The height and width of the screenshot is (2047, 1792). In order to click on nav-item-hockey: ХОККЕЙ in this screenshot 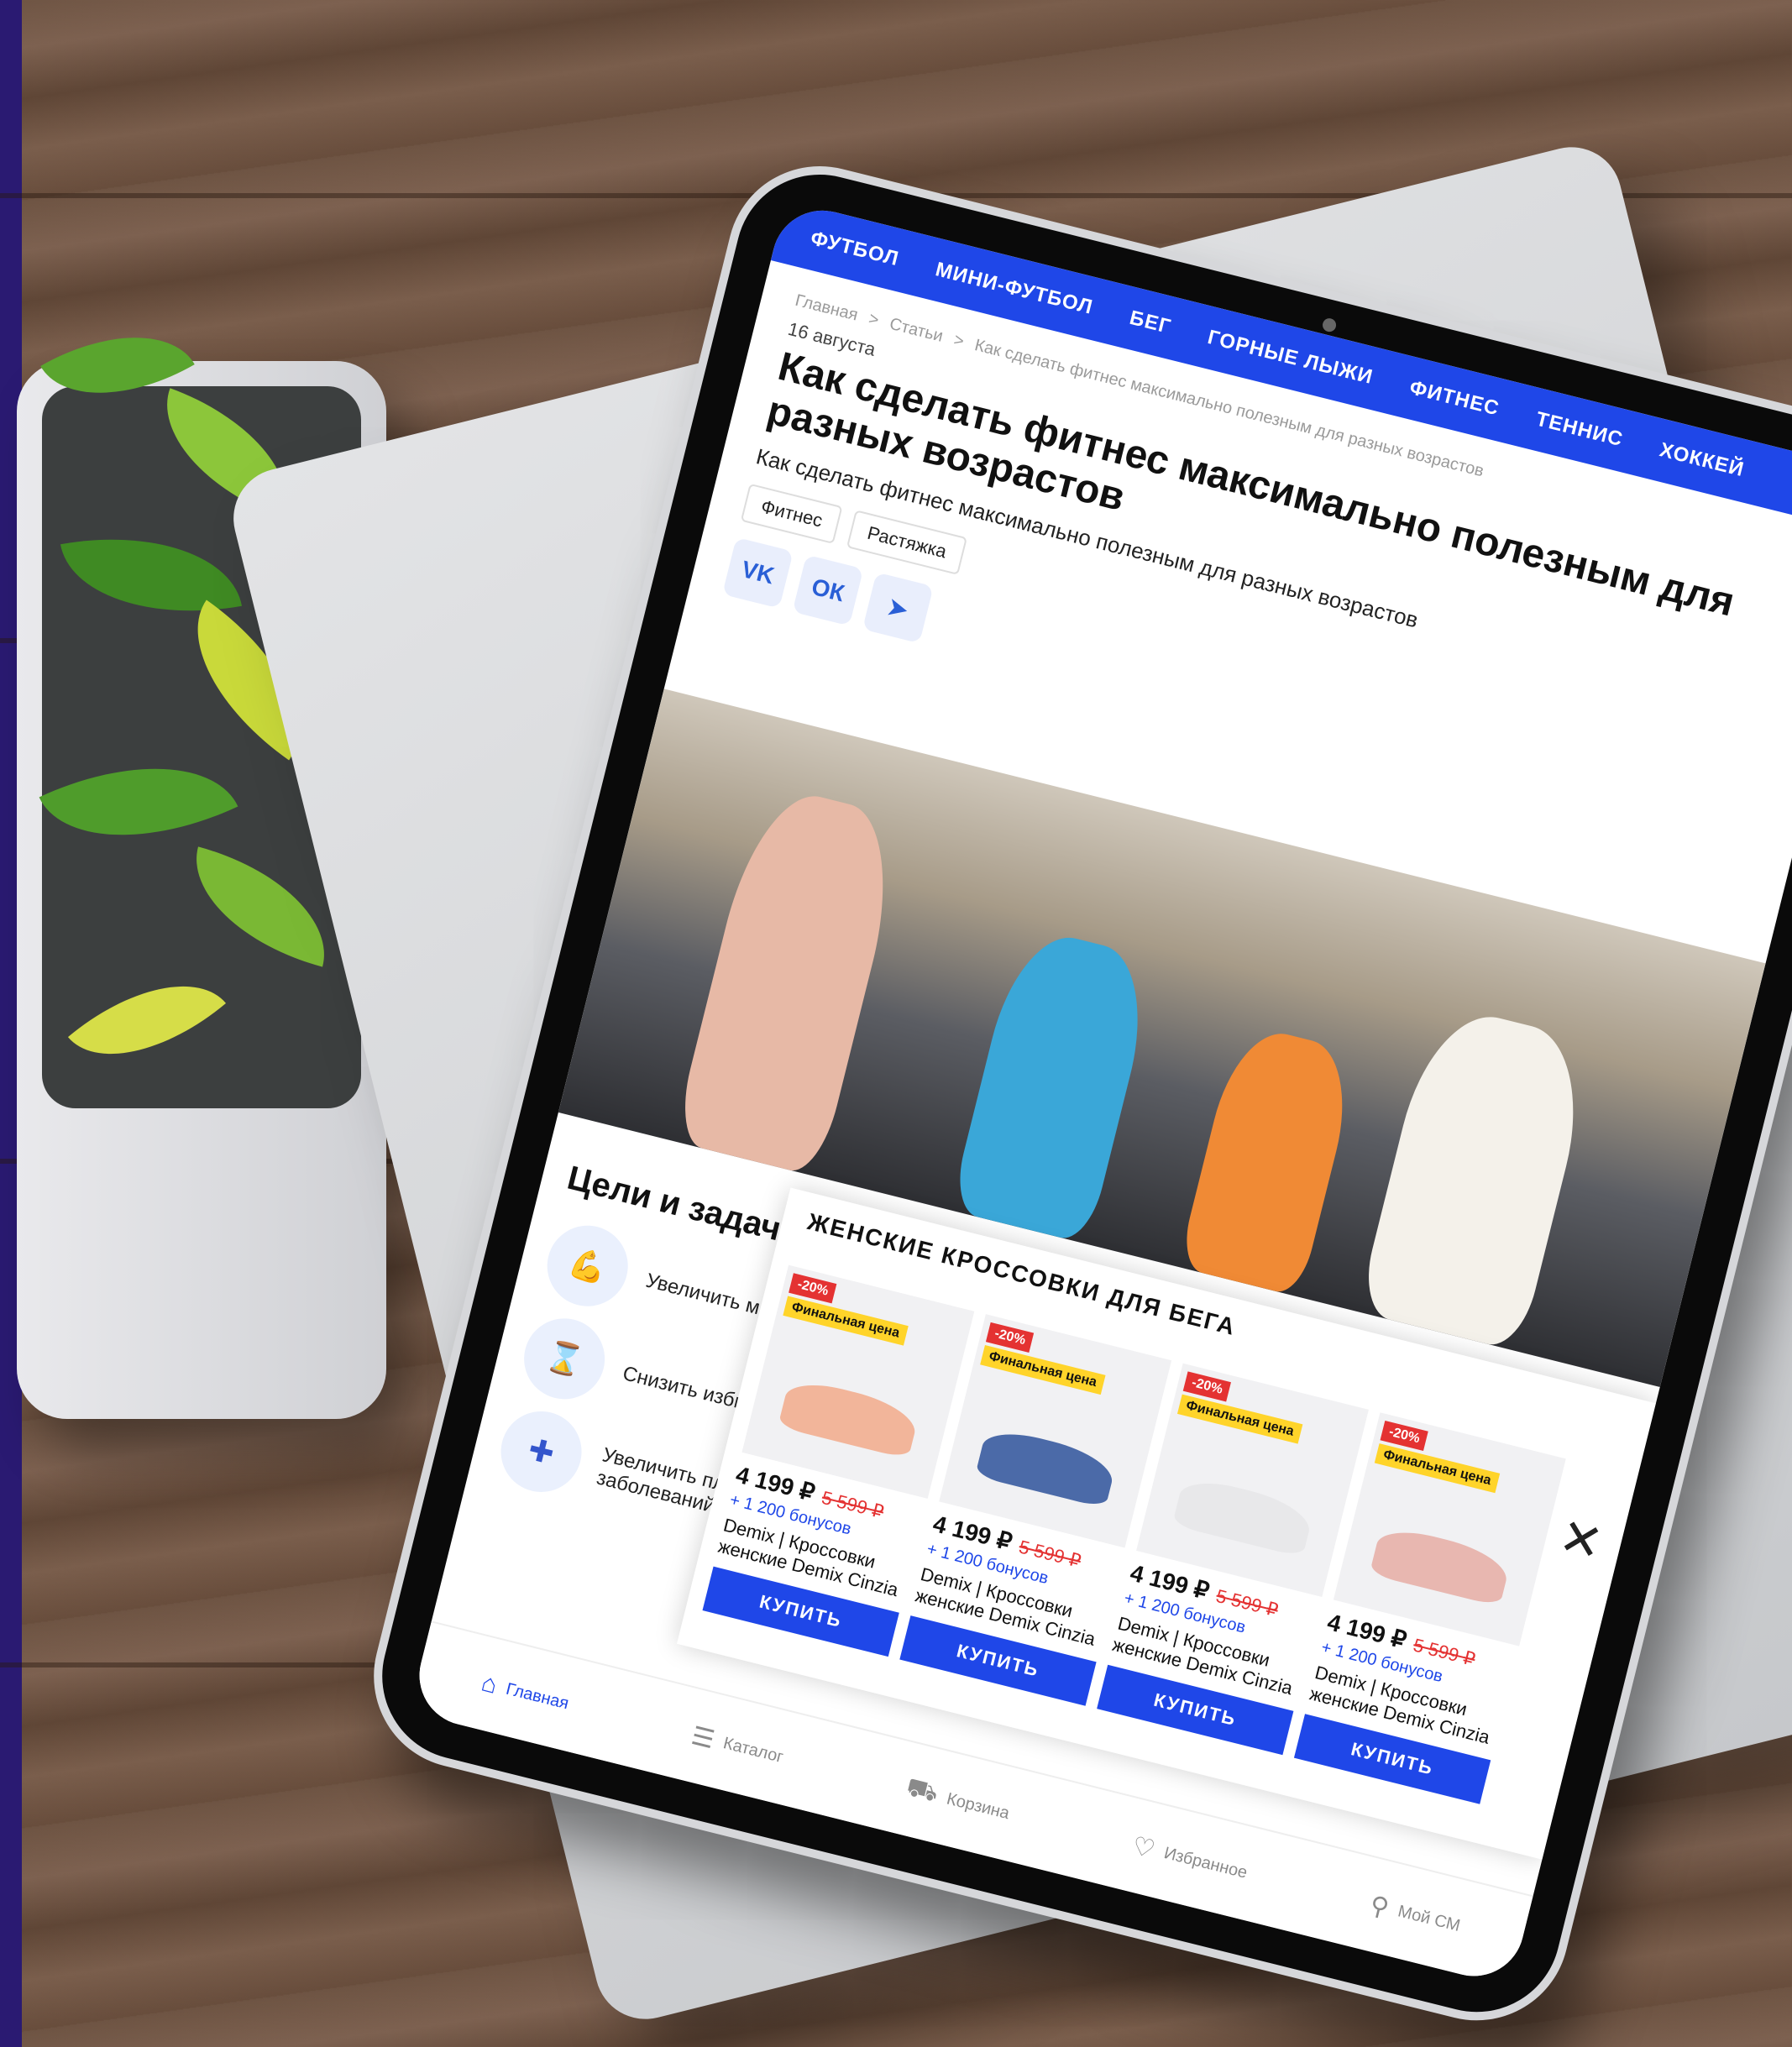, I will do `click(1702, 460)`.